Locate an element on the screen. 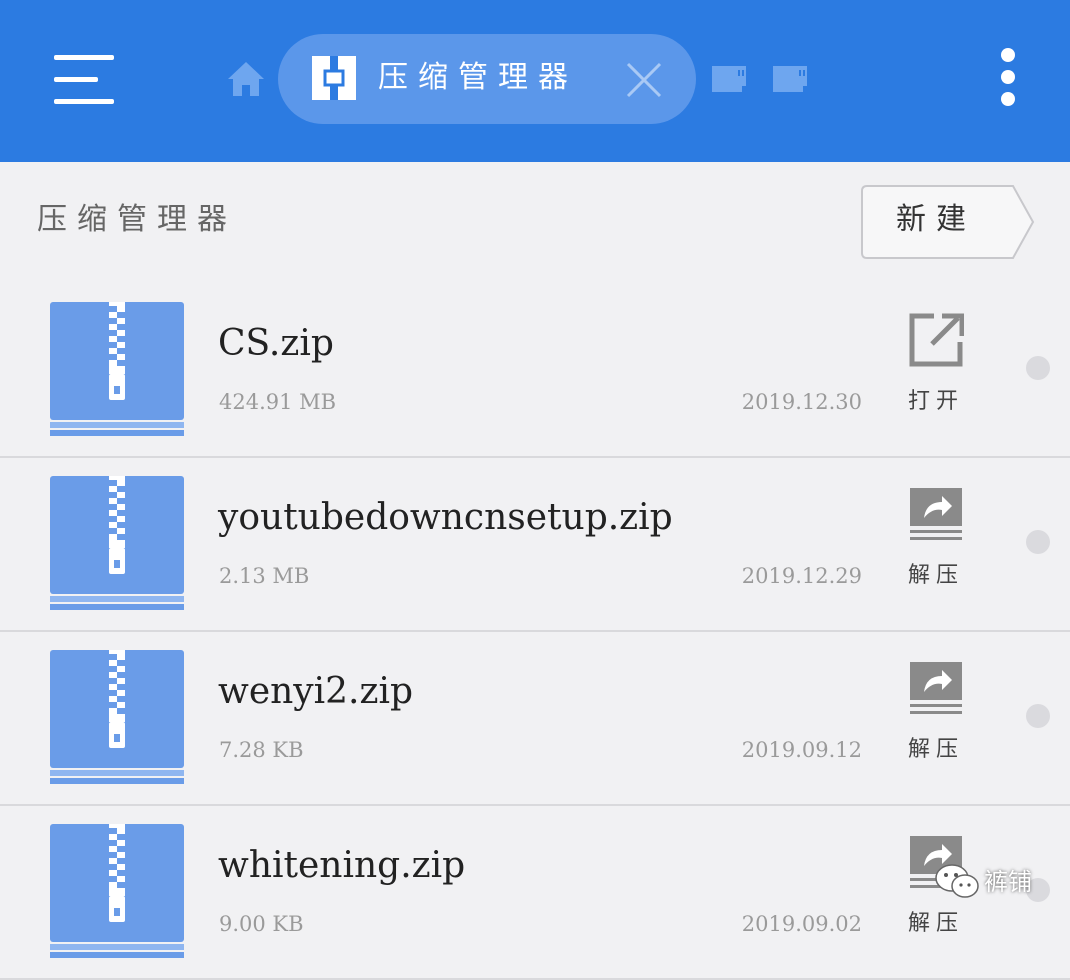 The height and width of the screenshot is (980, 1070). new-button: 新建 is located at coordinates (948, 222).